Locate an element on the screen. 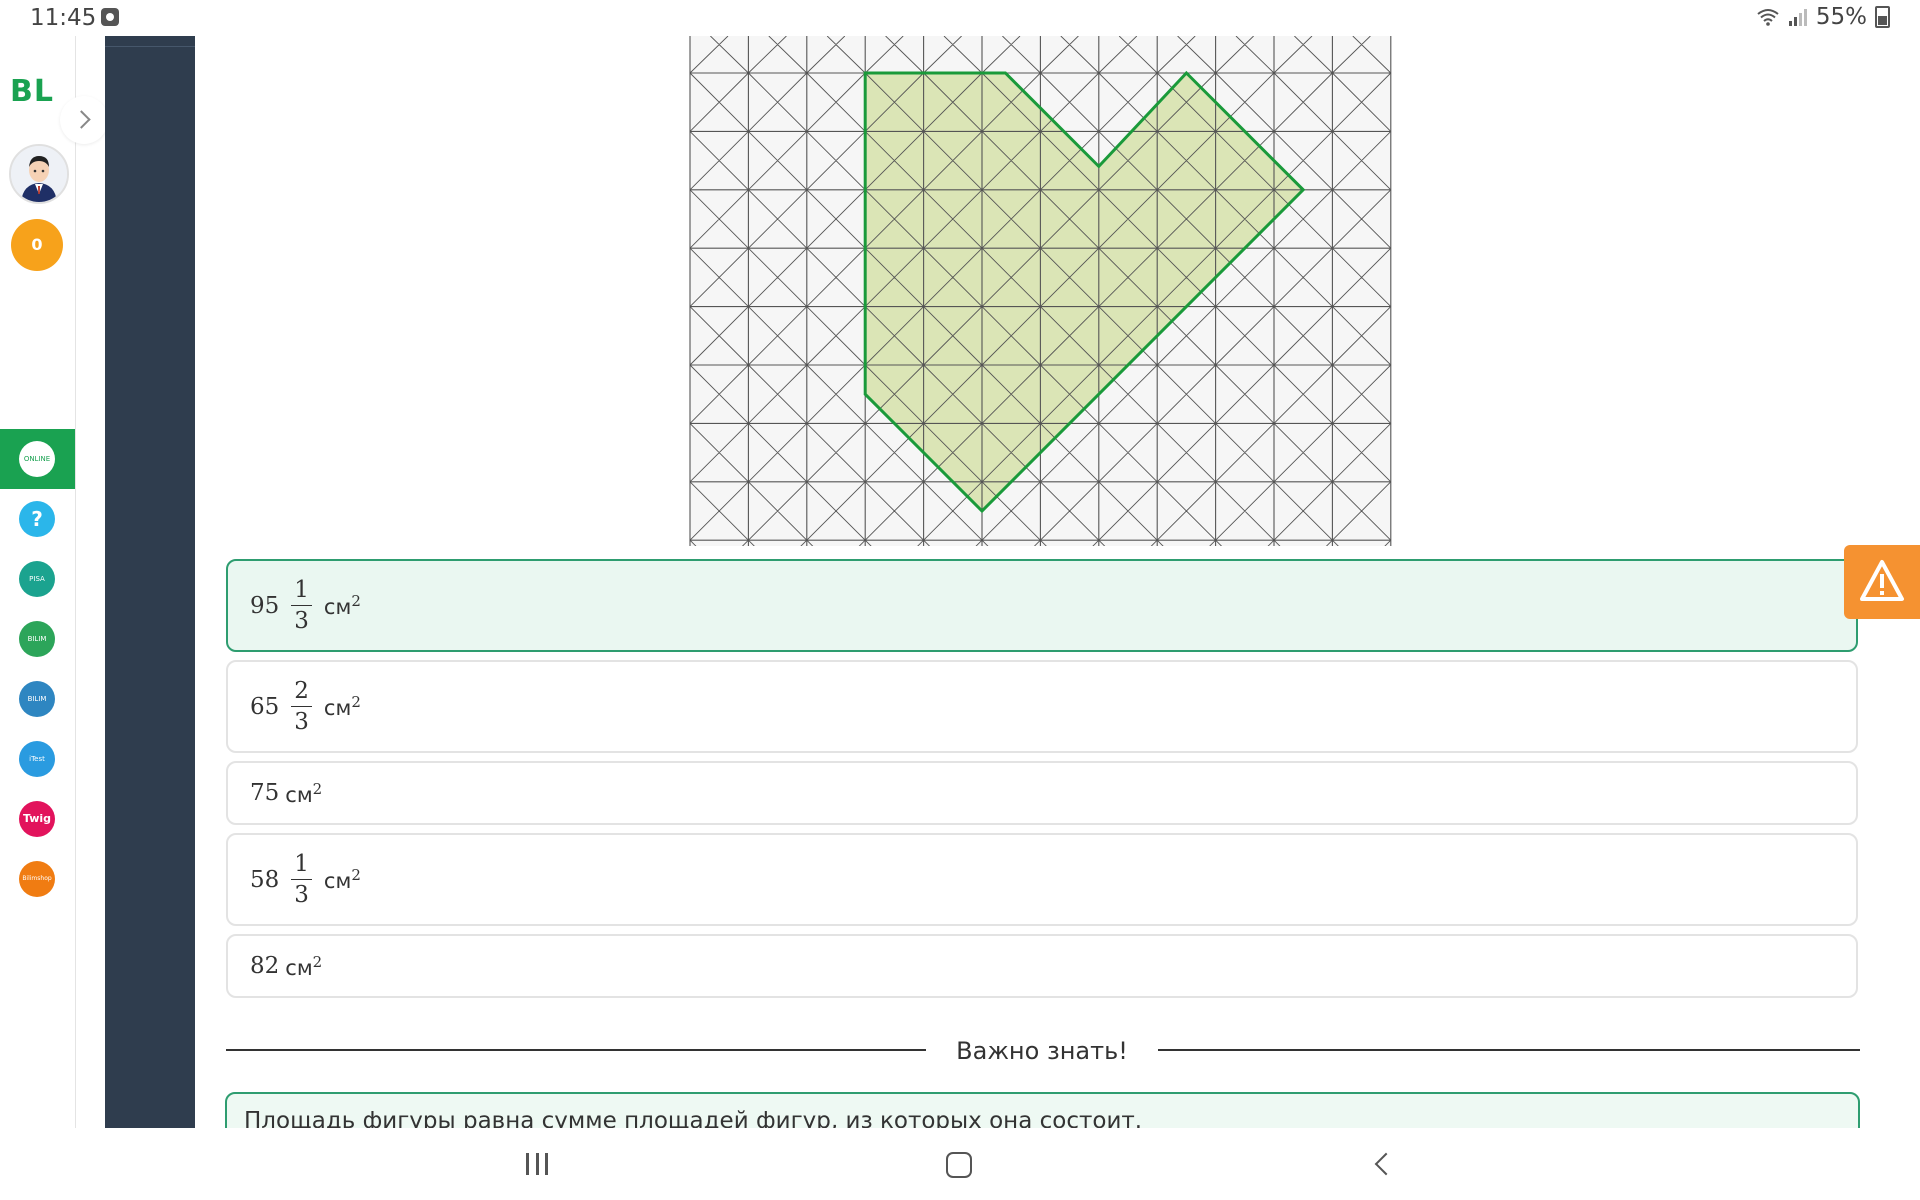 The image size is (1920, 1200). help-icon: ? is located at coordinates (37, 519).